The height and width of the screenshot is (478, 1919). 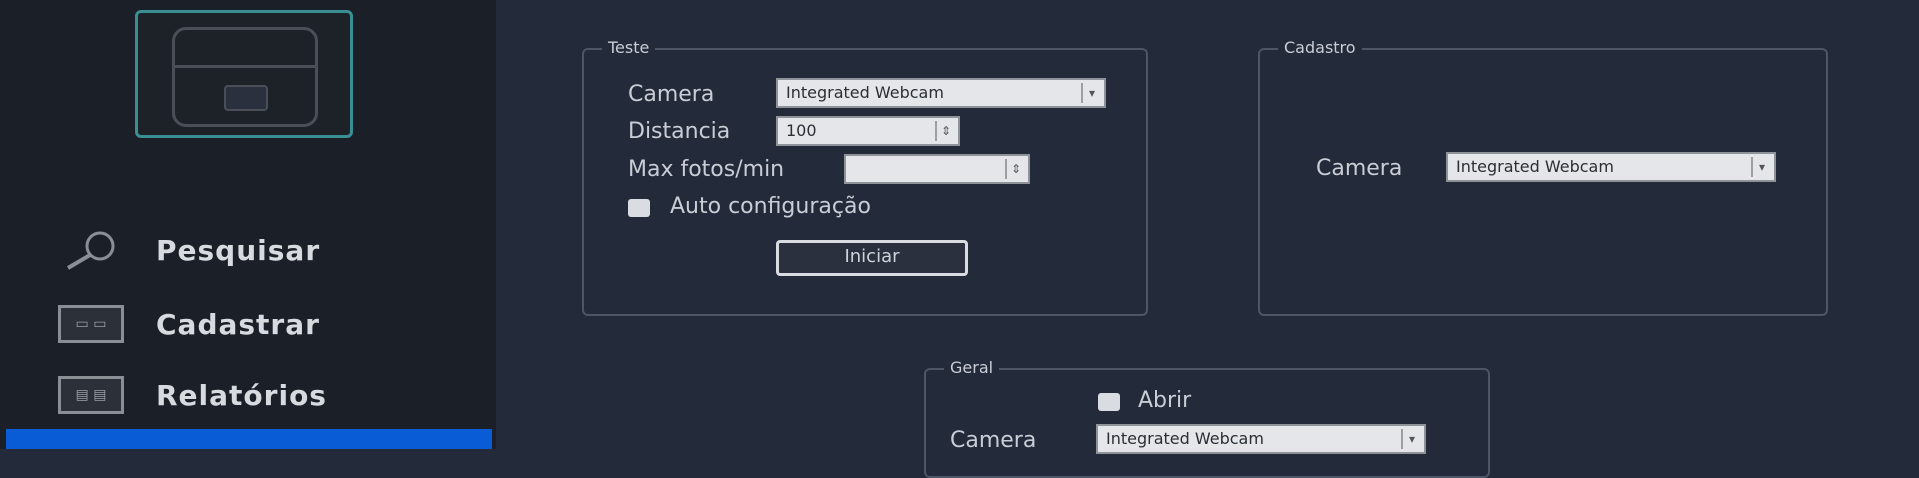 What do you see at coordinates (238, 324) in the screenshot?
I see `sidebar-item-label: Cadastrar` at bounding box center [238, 324].